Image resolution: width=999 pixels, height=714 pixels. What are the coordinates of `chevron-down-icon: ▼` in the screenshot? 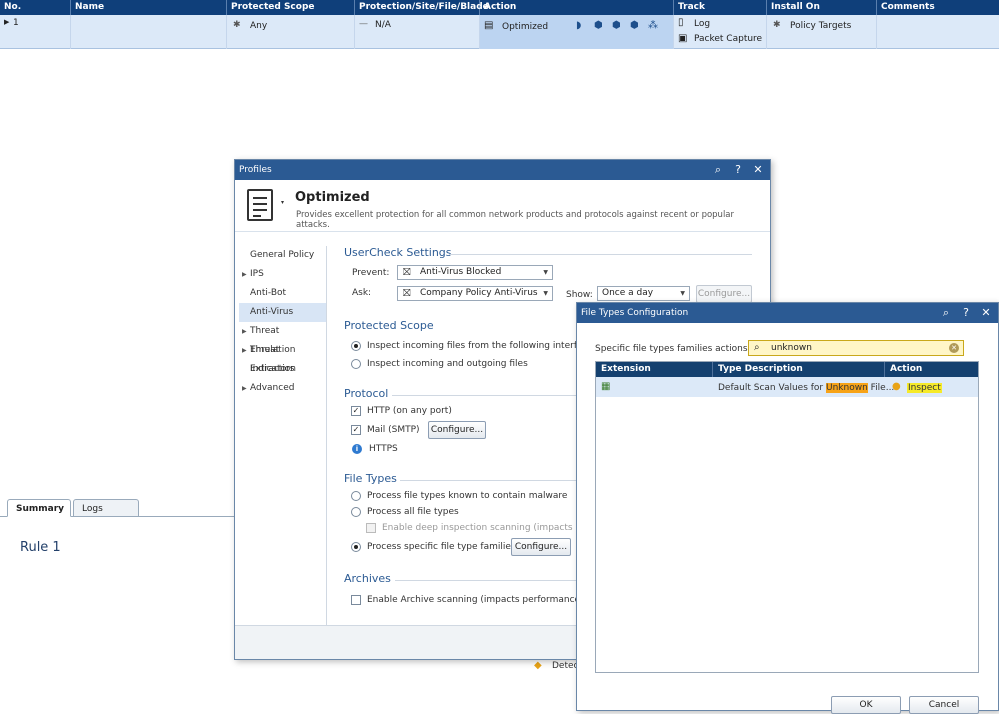 It's located at (545, 272).